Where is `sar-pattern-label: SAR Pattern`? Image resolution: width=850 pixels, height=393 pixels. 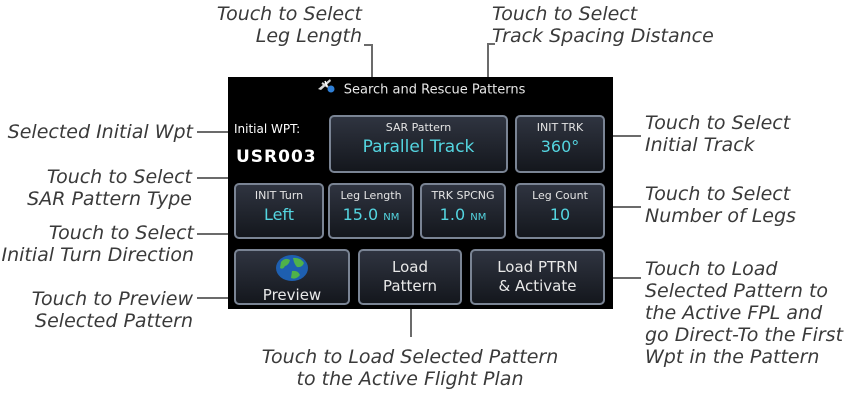 sar-pattern-label: SAR Pattern is located at coordinates (418, 127).